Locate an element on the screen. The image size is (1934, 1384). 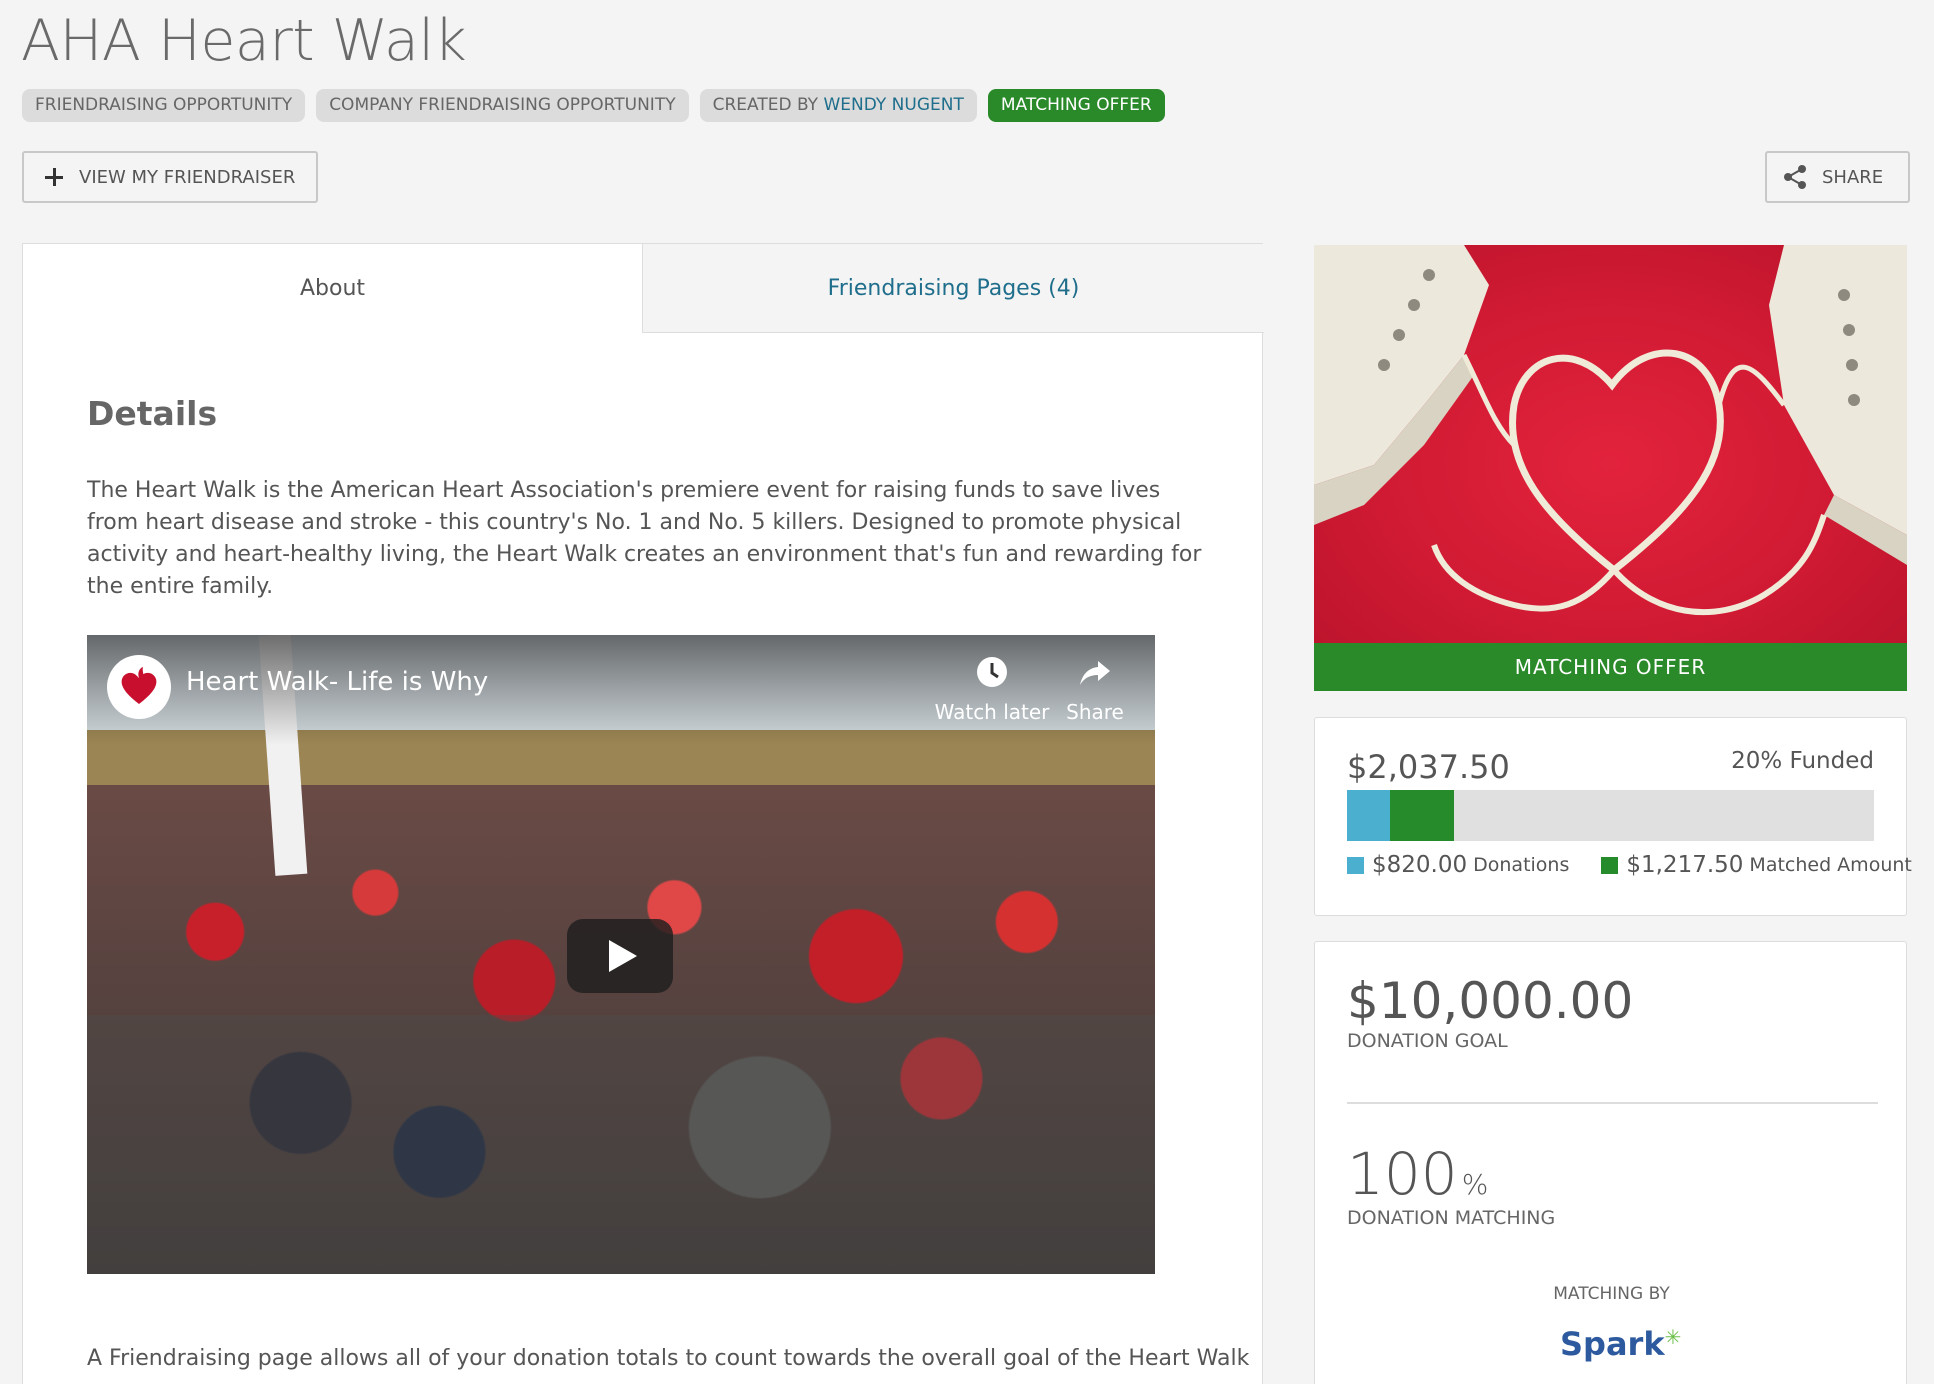
view-friendraiser-label: VIEW MY FRIENDRAISER is located at coordinates (187, 177).